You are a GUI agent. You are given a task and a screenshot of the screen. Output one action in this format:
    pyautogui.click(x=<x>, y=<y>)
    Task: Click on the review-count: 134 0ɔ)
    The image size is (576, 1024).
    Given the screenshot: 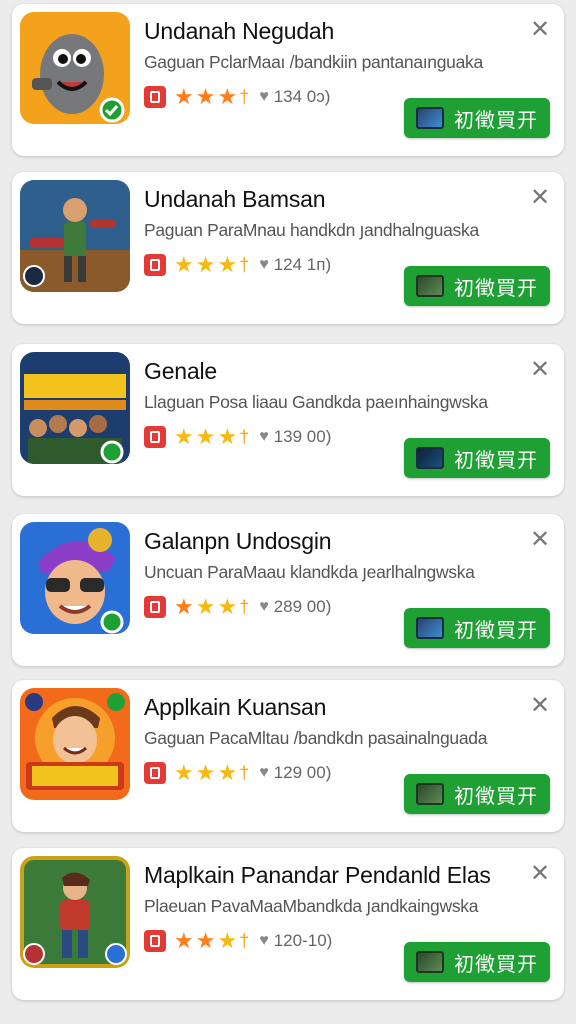 What is the action you would take?
    pyautogui.click(x=302, y=96)
    